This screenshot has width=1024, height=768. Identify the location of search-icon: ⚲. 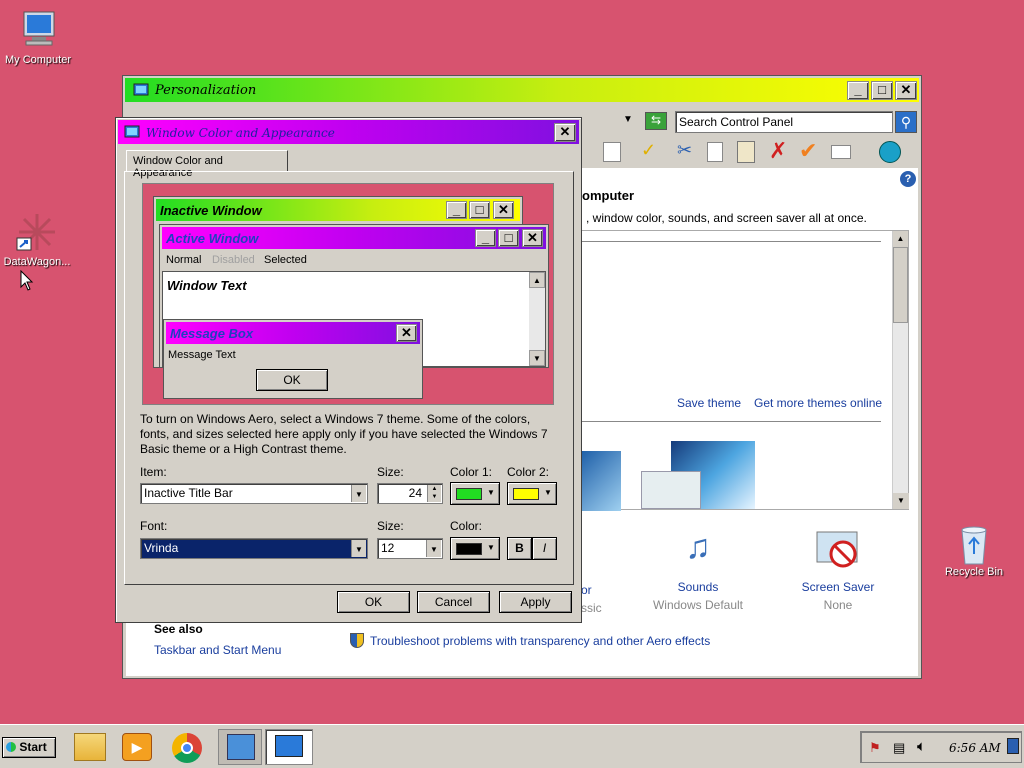
(906, 122).